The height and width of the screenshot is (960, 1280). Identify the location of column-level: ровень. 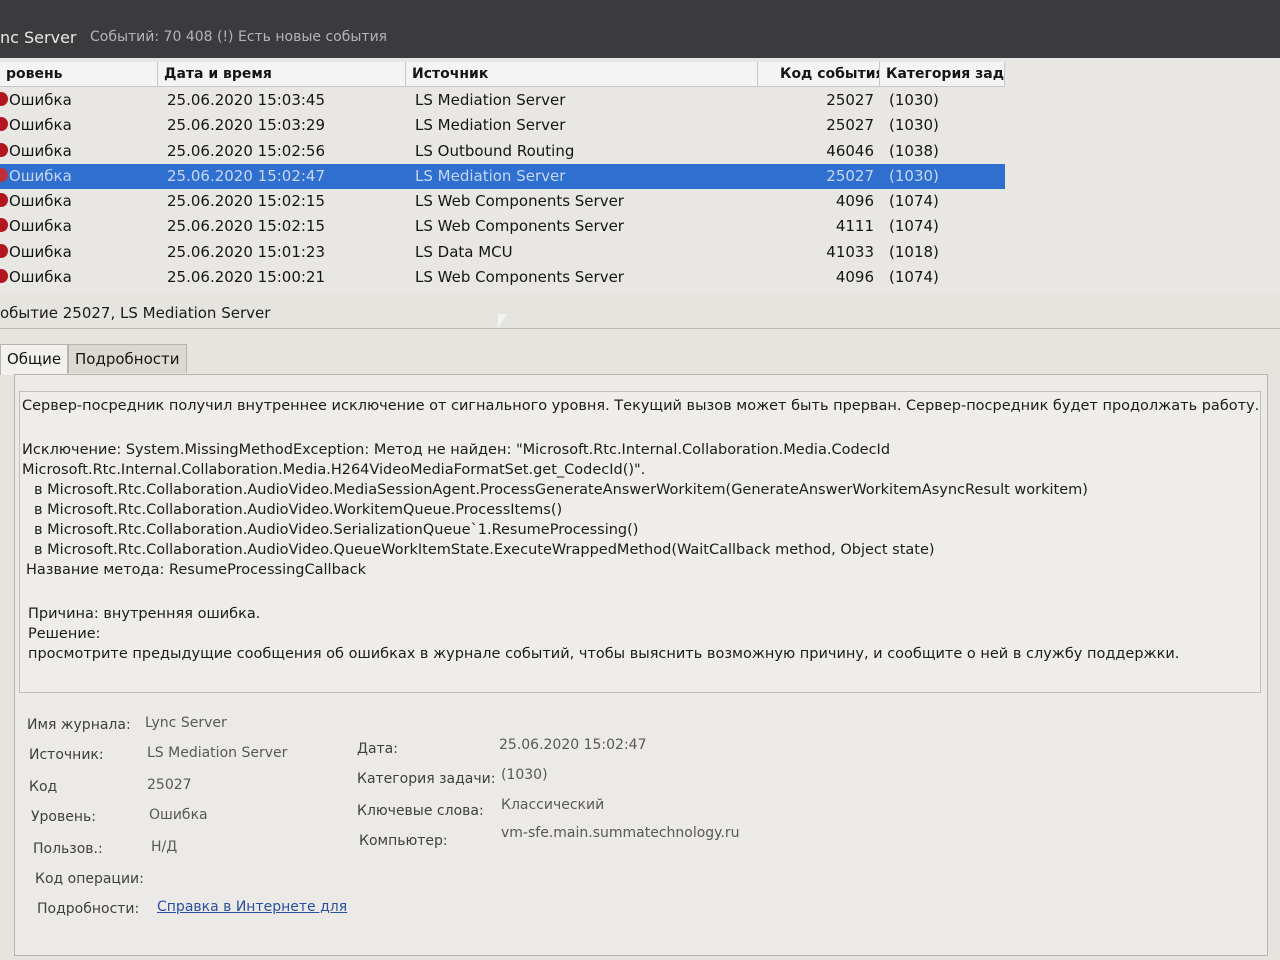
(79, 74).